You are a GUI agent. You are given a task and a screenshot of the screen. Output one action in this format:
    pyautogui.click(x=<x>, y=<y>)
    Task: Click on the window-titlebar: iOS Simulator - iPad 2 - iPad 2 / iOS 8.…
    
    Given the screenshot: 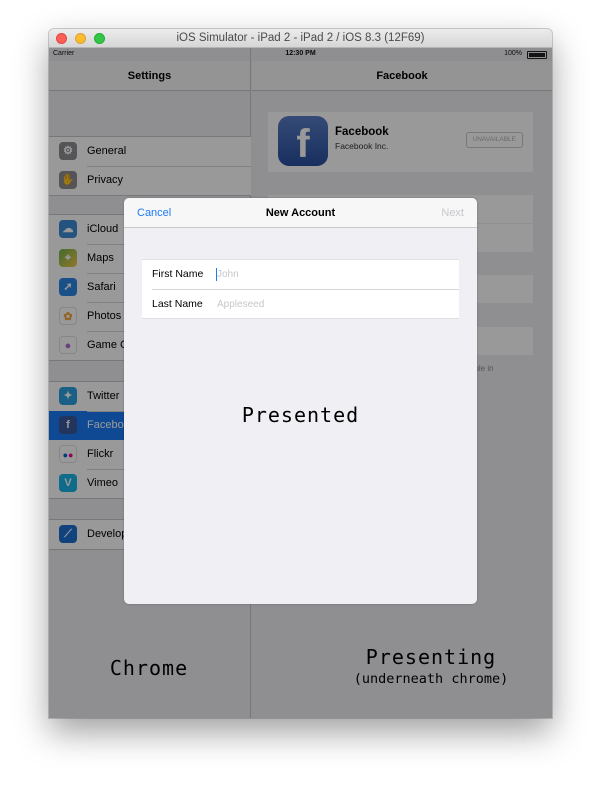 What is the action you would take?
    pyautogui.click(x=300, y=38)
    